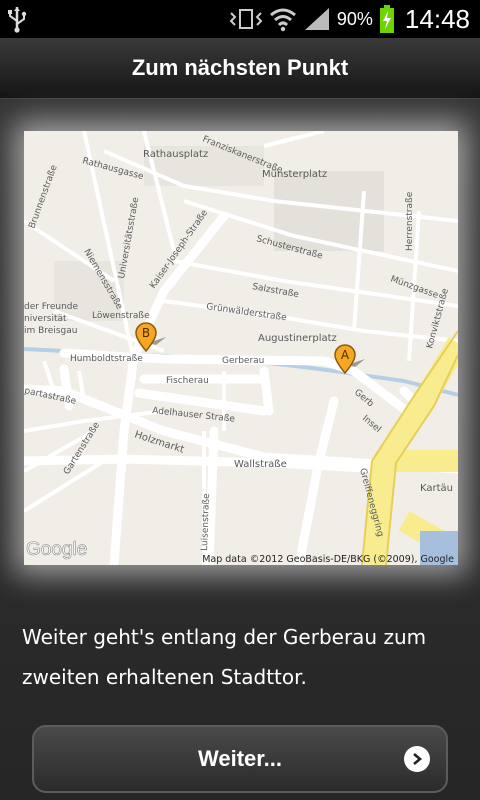 The image size is (480, 800). I want to click on street-label: Humboldtstraße, so click(106, 359).